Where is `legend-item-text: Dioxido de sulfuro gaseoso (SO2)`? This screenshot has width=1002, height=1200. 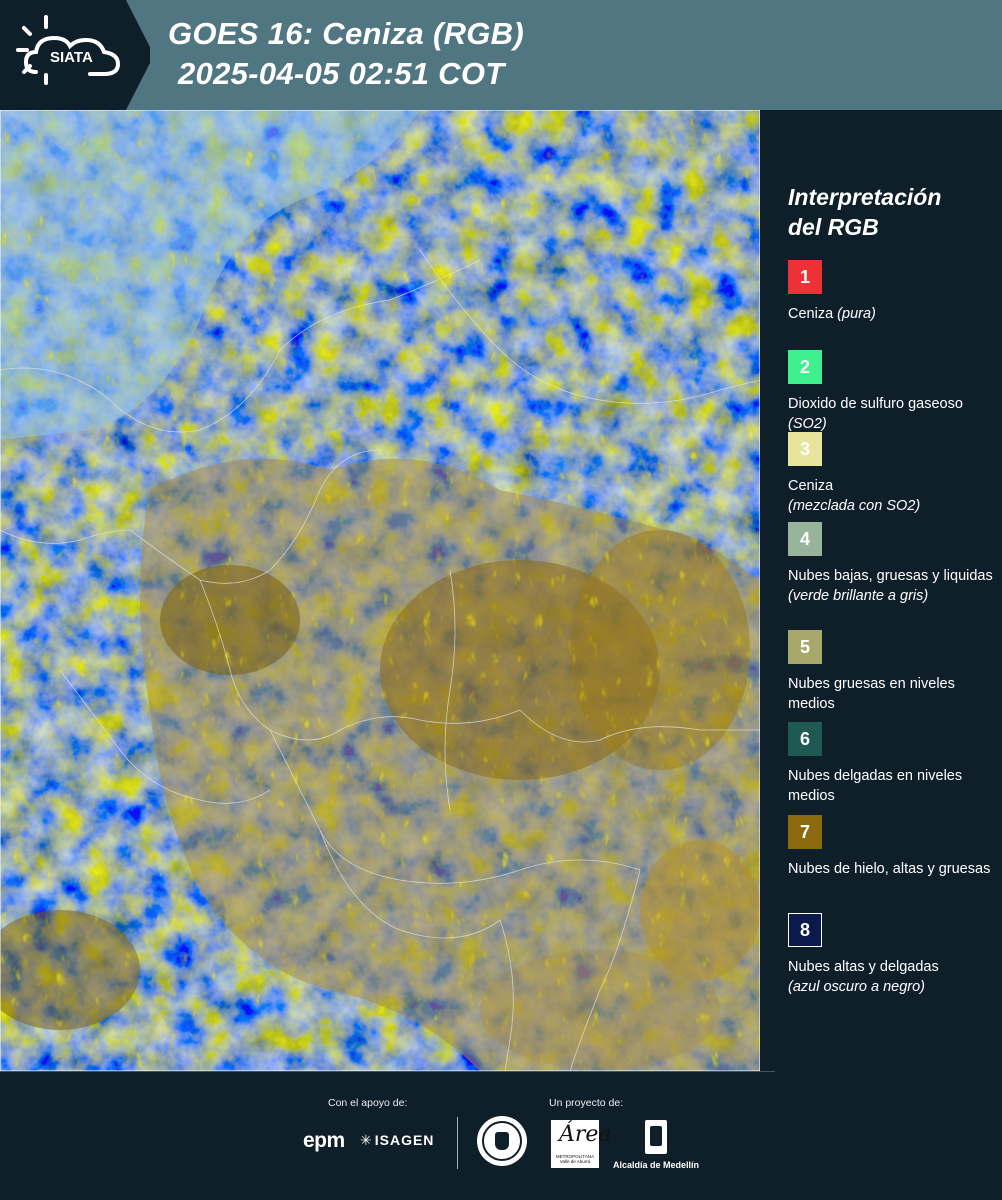 legend-item-text: Dioxido de sulfuro gaseoso (SO2) is located at coordinates (890, 414).